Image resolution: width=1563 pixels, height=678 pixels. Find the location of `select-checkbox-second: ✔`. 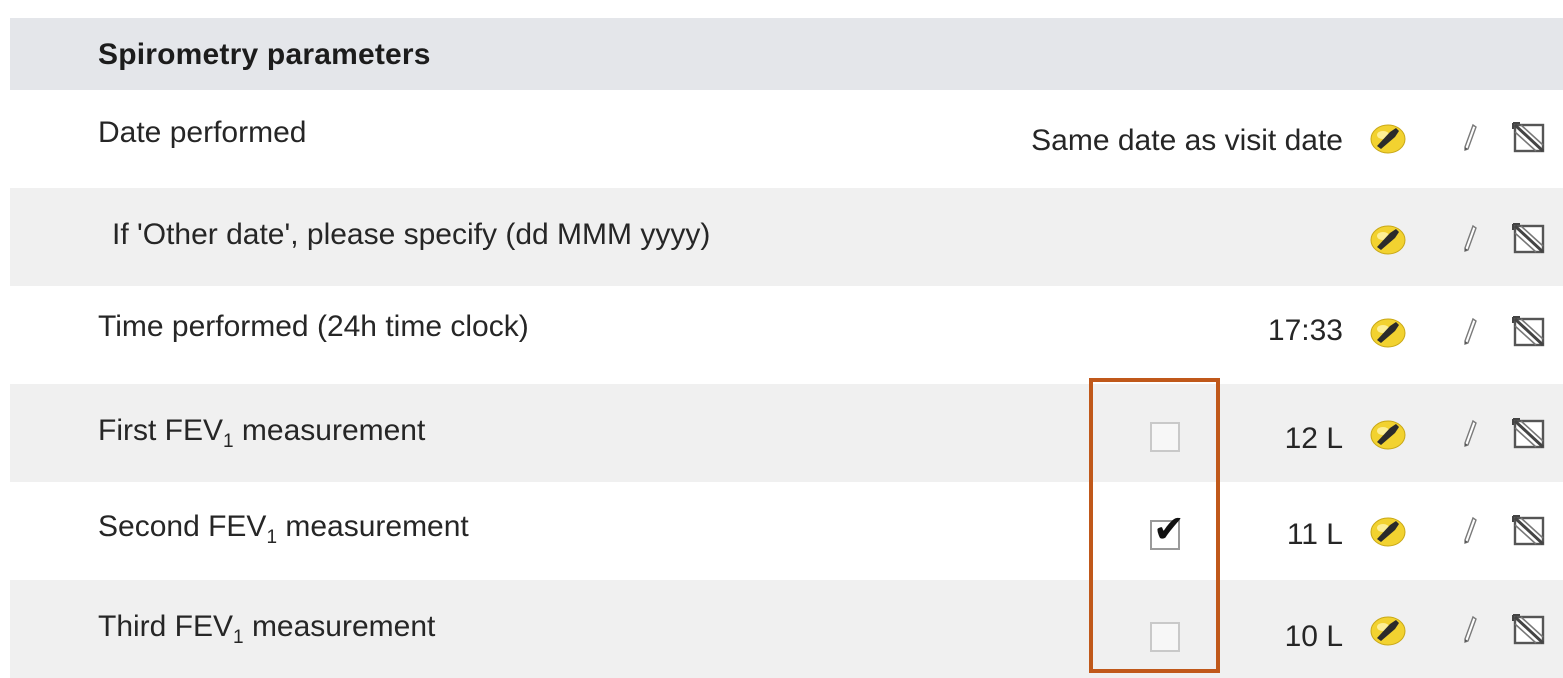

select-checkbox-second: ✔ is located at coordinates (1167, 530).